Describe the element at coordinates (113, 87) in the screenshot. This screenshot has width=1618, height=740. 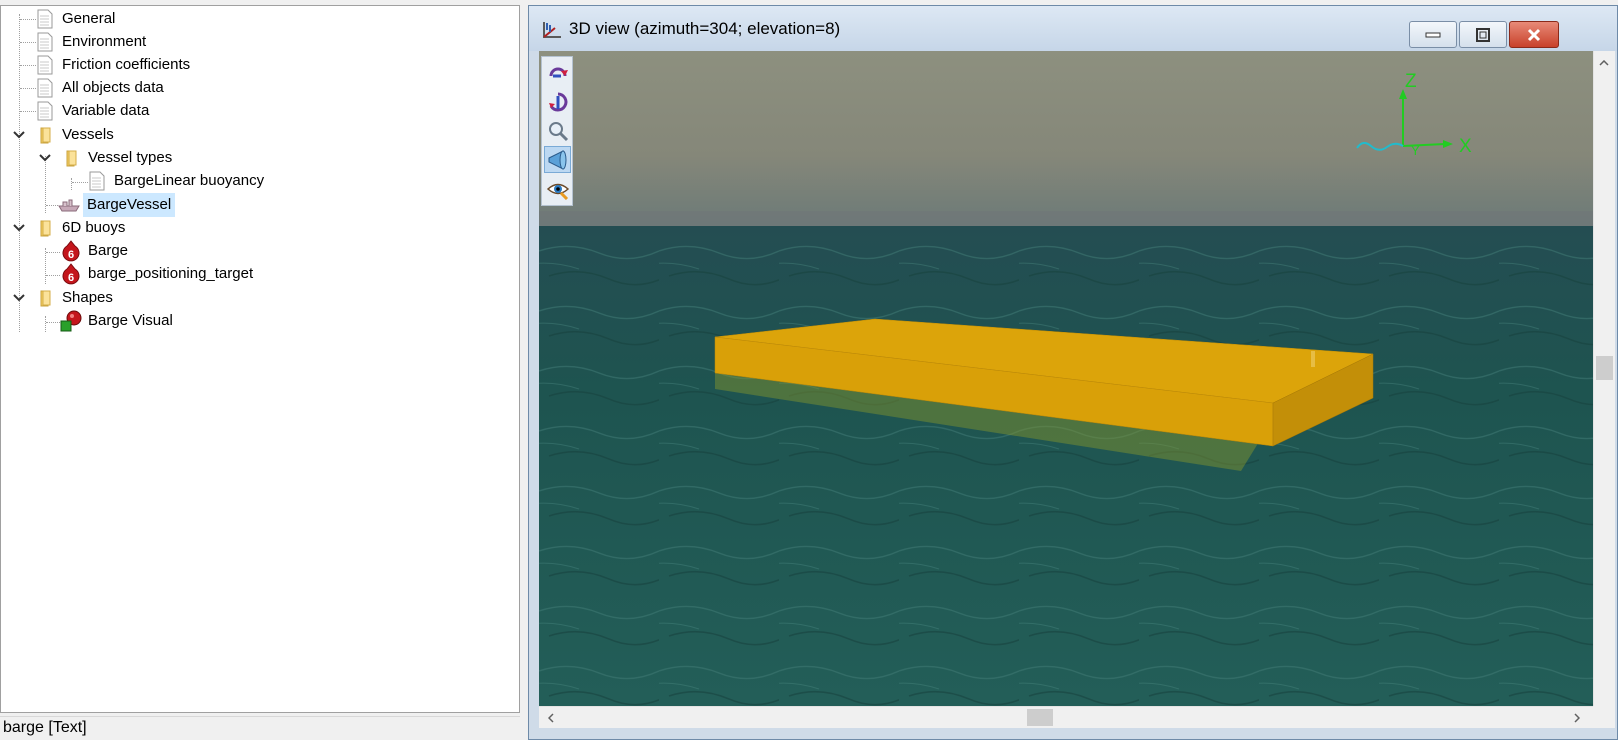
I see `tree-item-label: All objects data` at that location.